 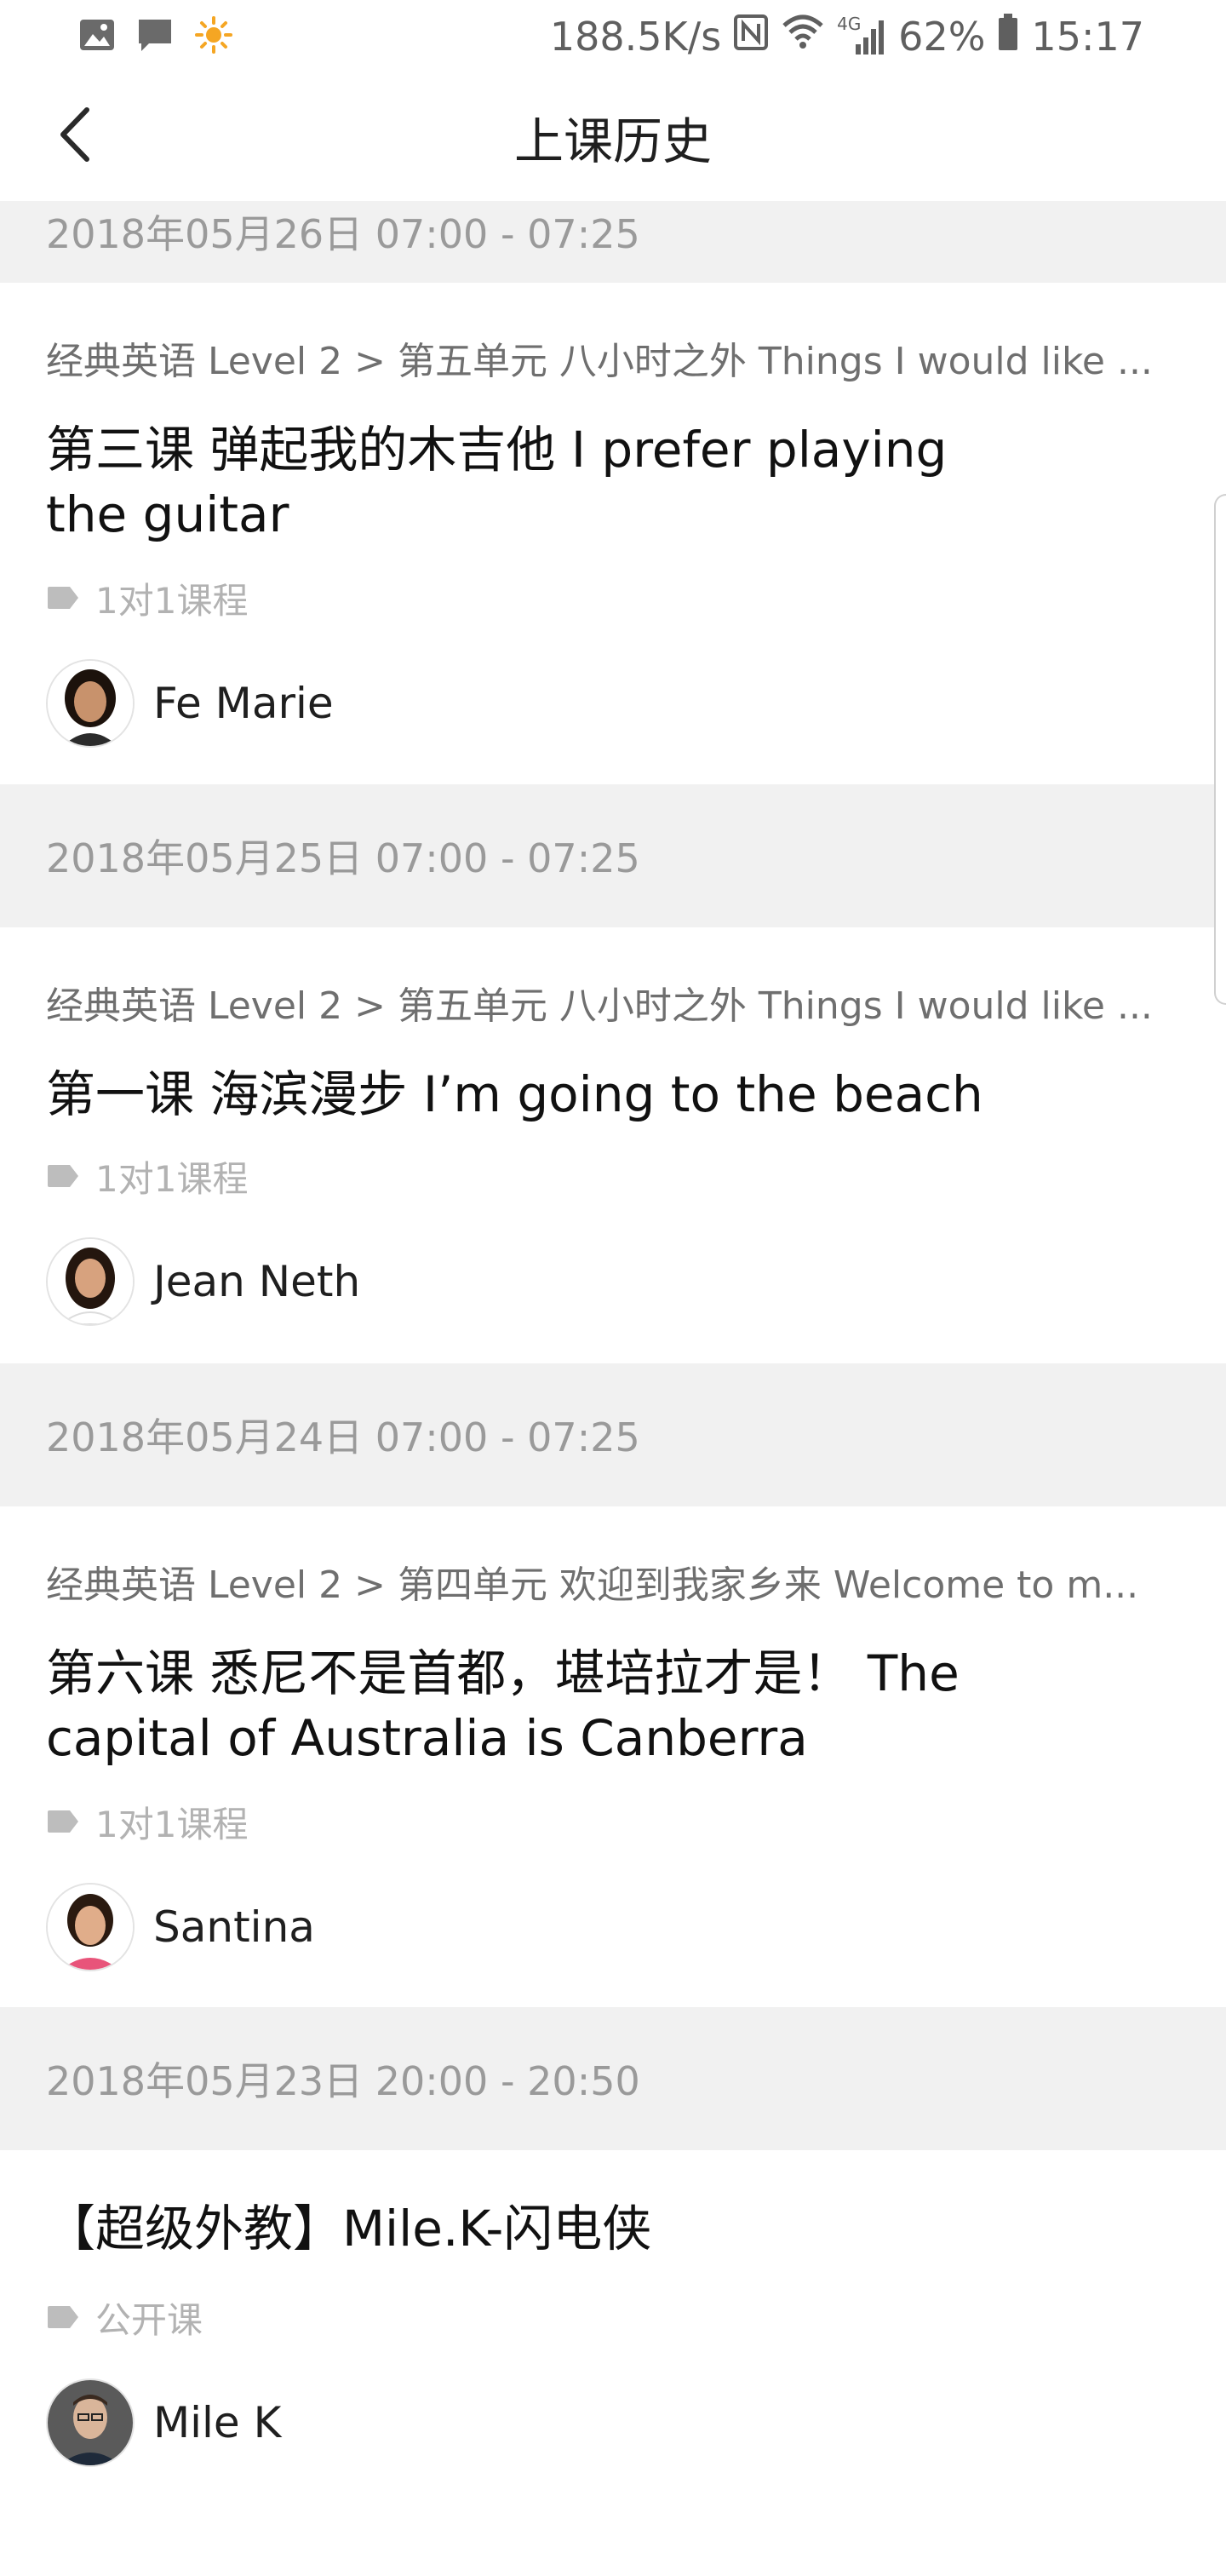 I want to click on lesson-date: 2018年05月23日 20:00 - 20:50, so click(x=343, y=2081).